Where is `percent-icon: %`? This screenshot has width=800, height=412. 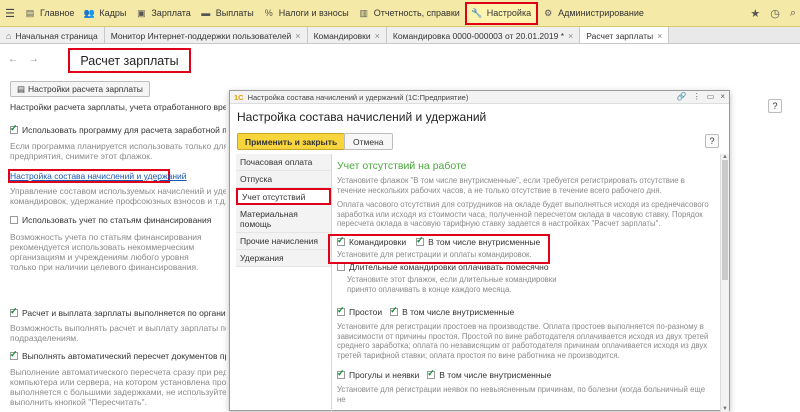
percent-icon: % is located at coordinates (268, 13).